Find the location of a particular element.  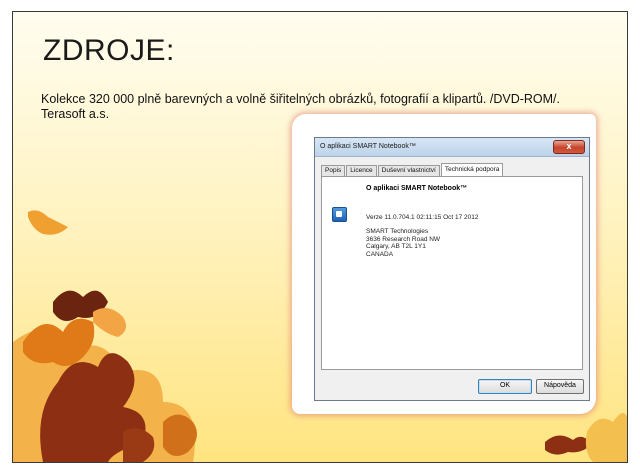

tab-technicka-podpora: Technická podpora is located at coordinates (472, 169).